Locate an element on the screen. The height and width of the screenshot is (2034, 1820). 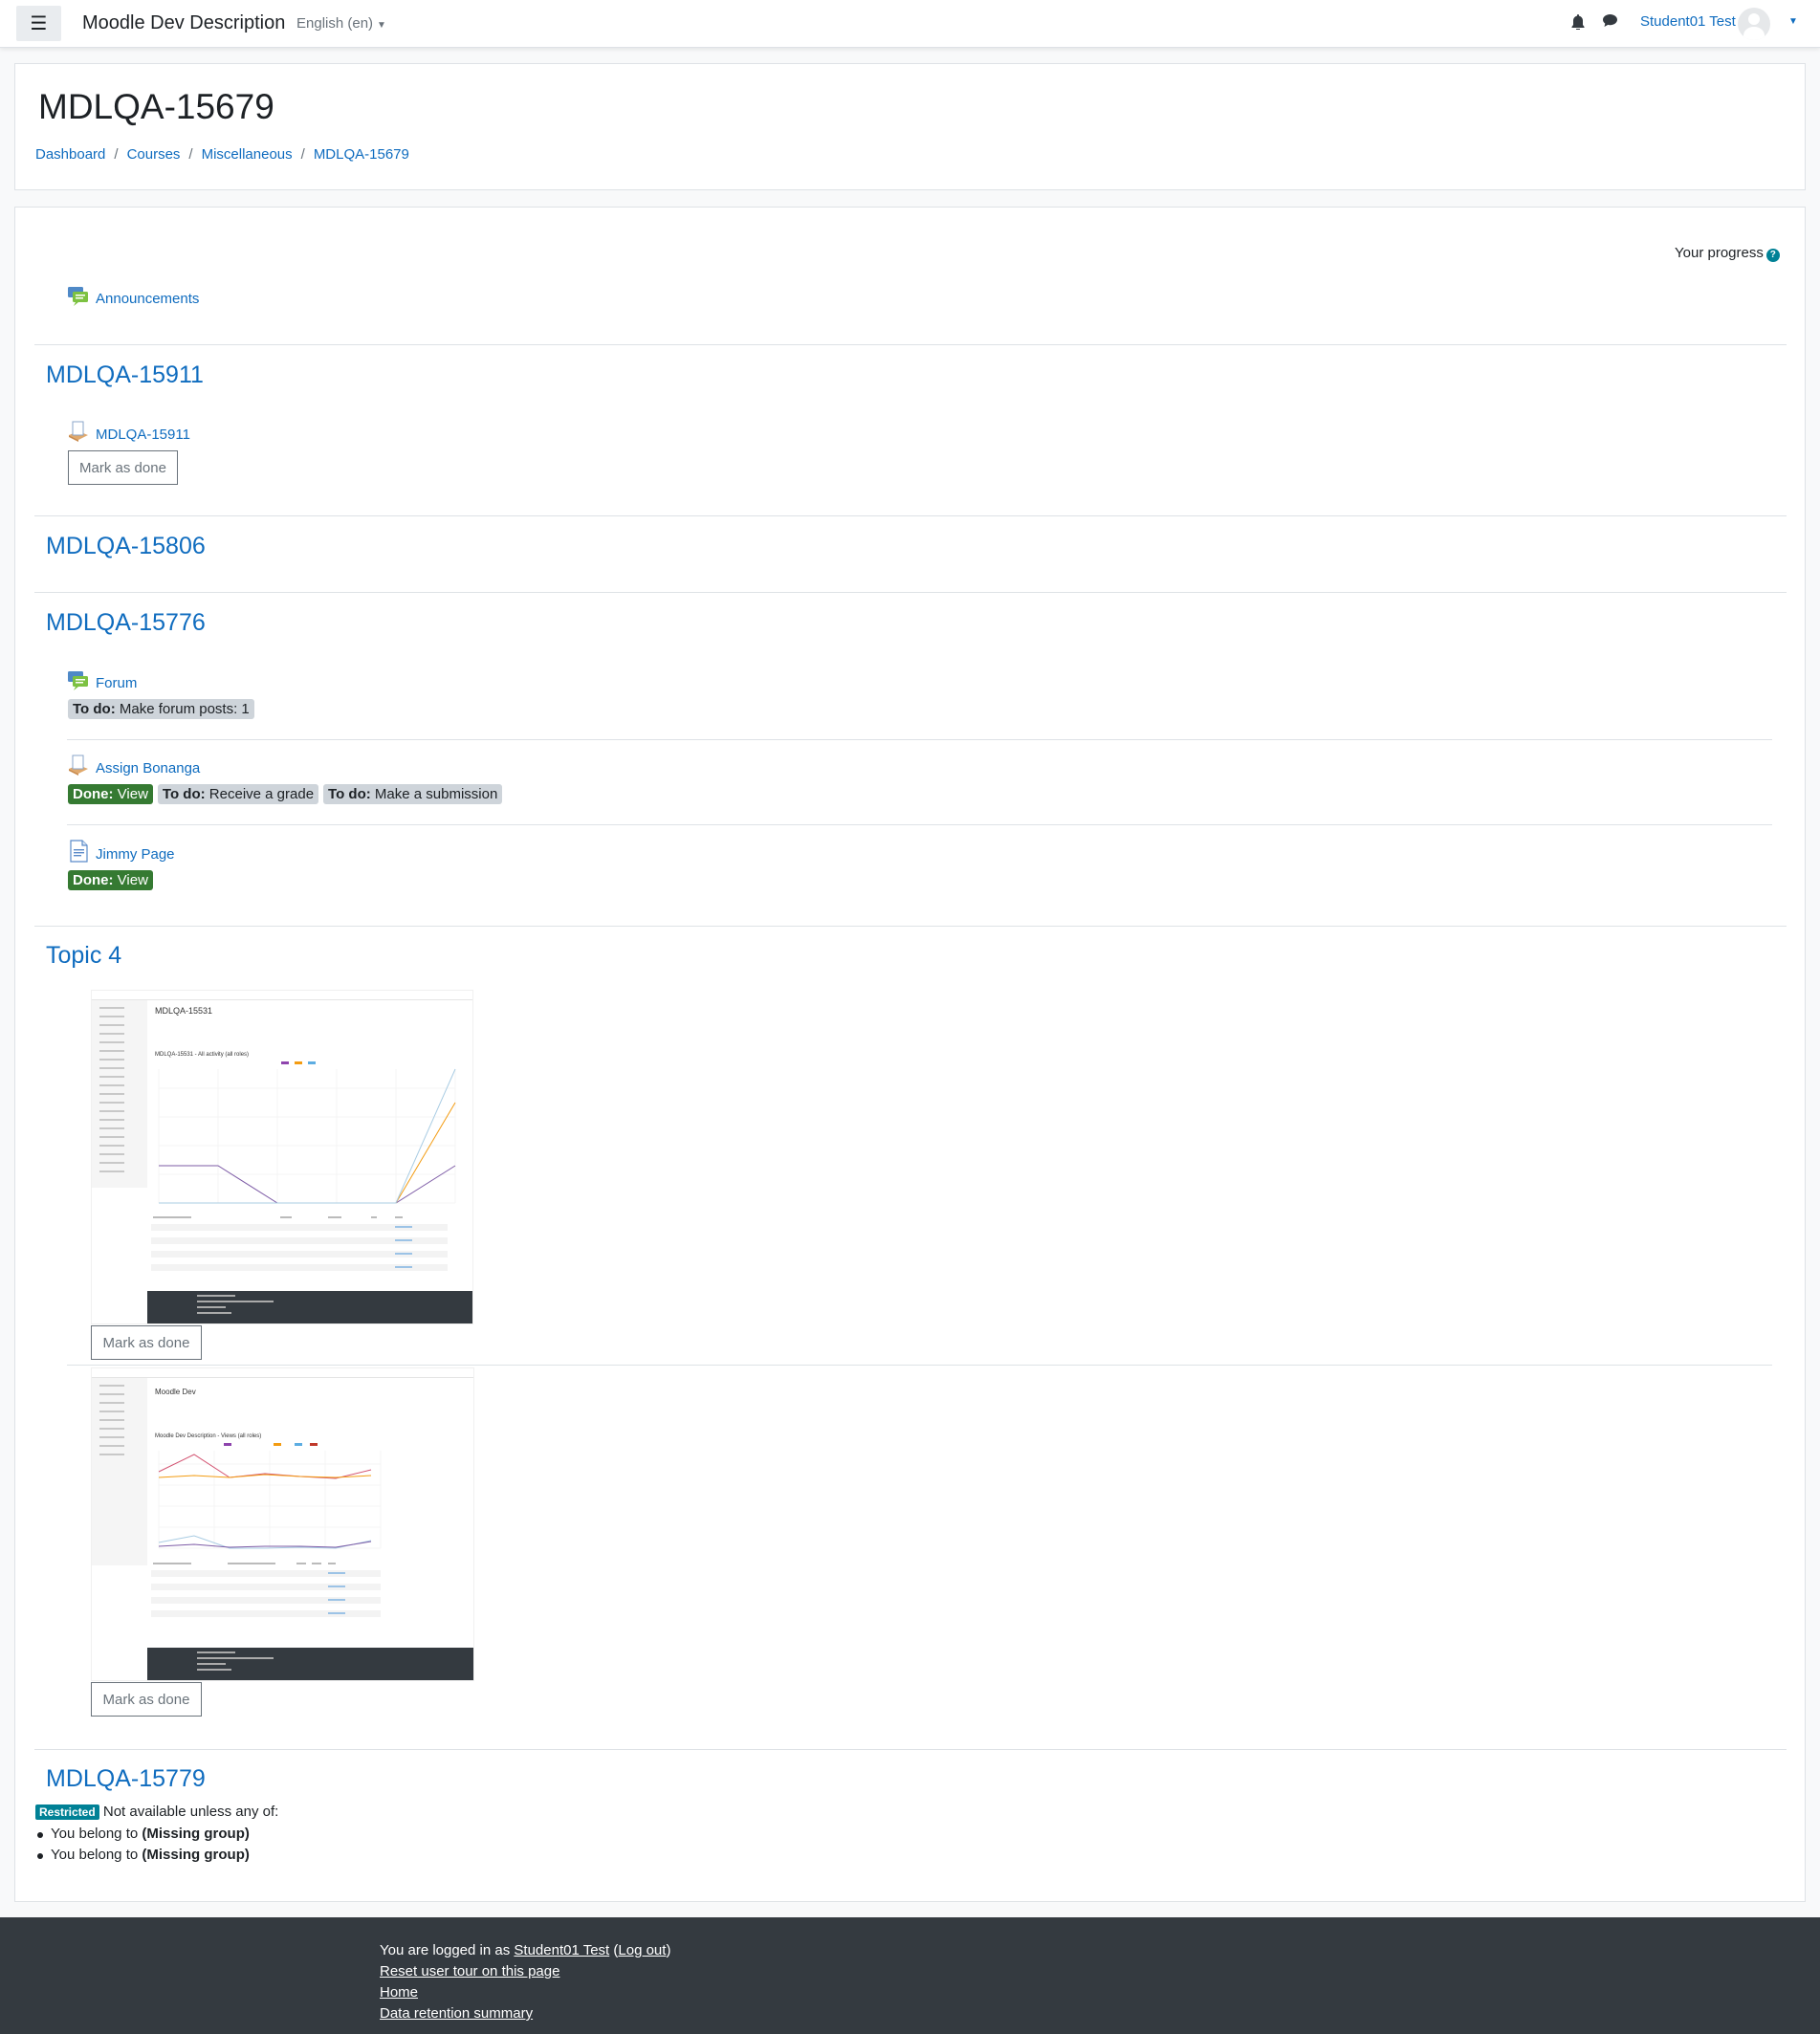
language-label: English ‎(en)‎ is located at coordinates (335, 23).